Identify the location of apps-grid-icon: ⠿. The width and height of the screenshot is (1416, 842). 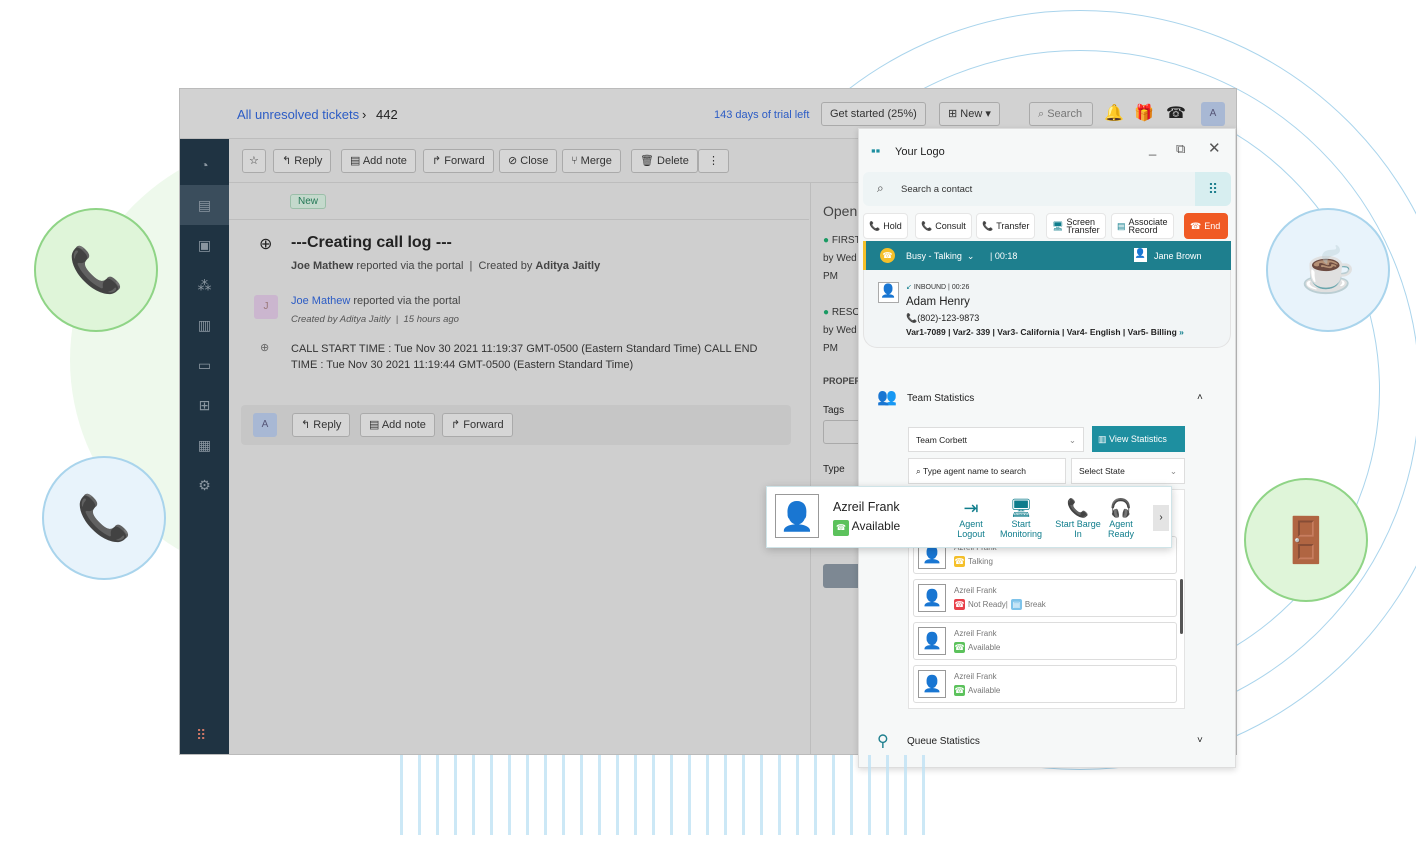
(201, 735).